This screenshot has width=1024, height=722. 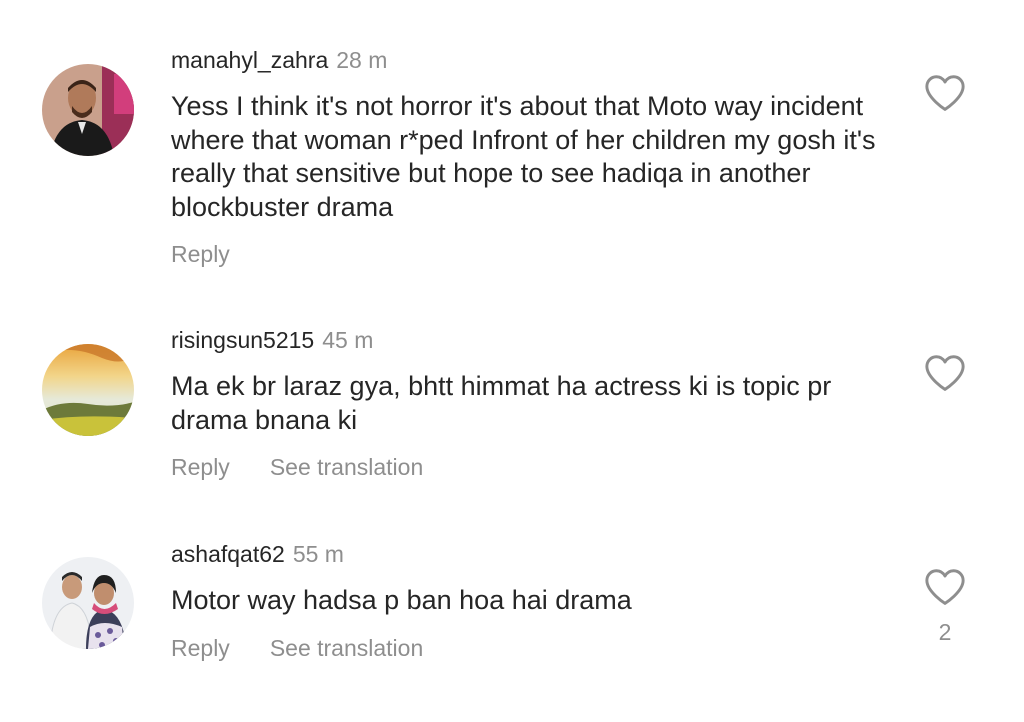 What do you see at coordinates (318, 554) in the screenshot?
I see `timestamp: 55 m` at bounding box center [318, 554].